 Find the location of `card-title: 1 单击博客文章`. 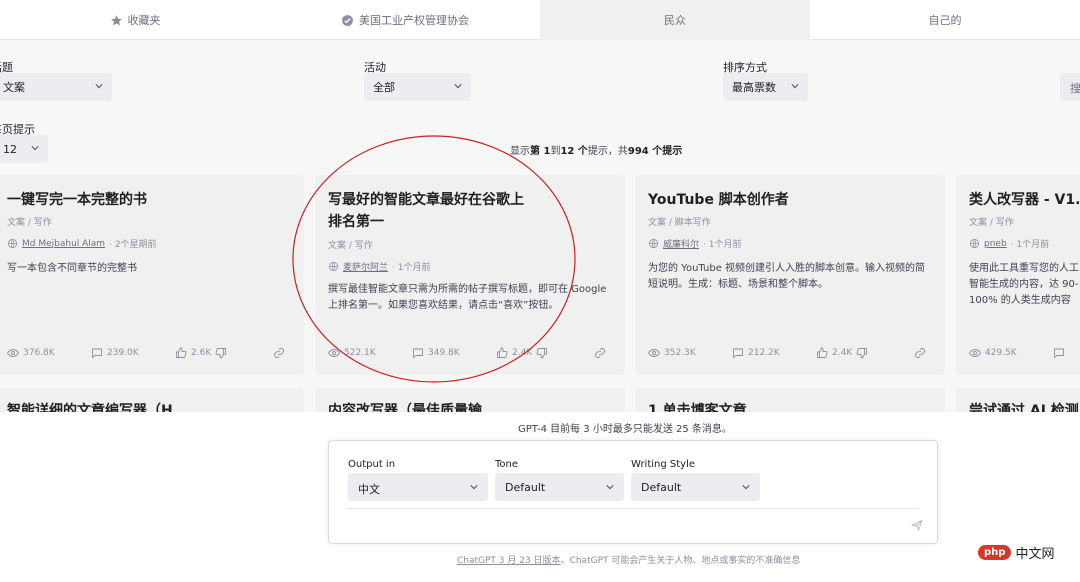

card-title: 1 单击博客文章 is located at coordinates (697, 407).